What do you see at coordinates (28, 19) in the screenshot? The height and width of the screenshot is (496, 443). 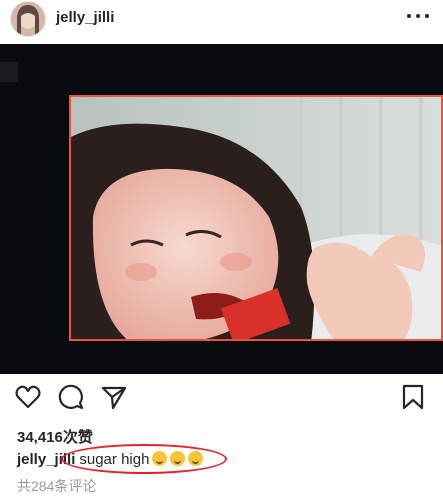 I see `avatar` at bounding box center [28, 19].